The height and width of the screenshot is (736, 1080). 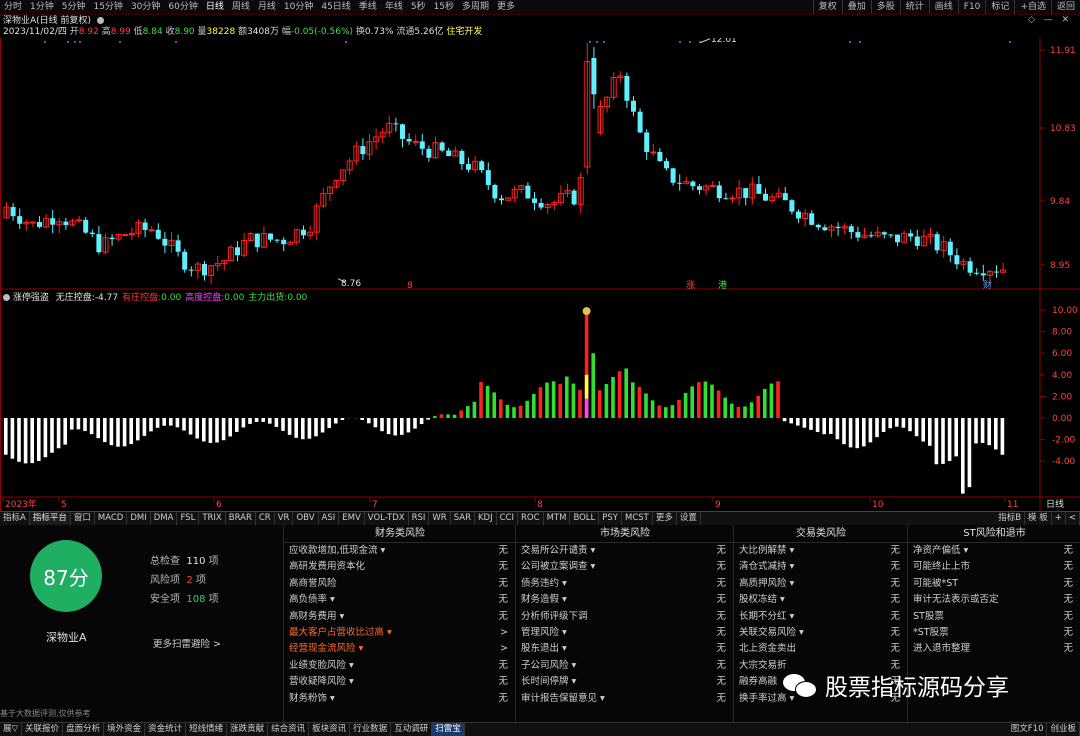 What do you see at coordinates (557, 518) in the screenshot?
I see `indicator-tab-21: MTM` at bounding box center [557, 518].